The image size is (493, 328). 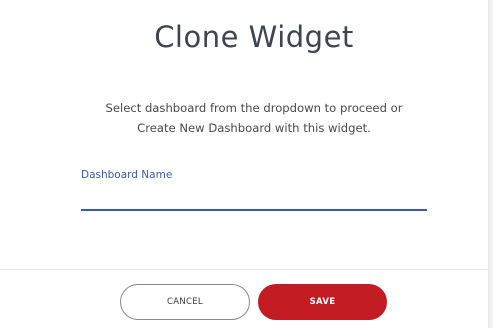 What do you see at coordinates (254, 128) in the screenshot?
I see `description-line-2: Create New Dashboard with this widget.` at bounding box center [254, 128].